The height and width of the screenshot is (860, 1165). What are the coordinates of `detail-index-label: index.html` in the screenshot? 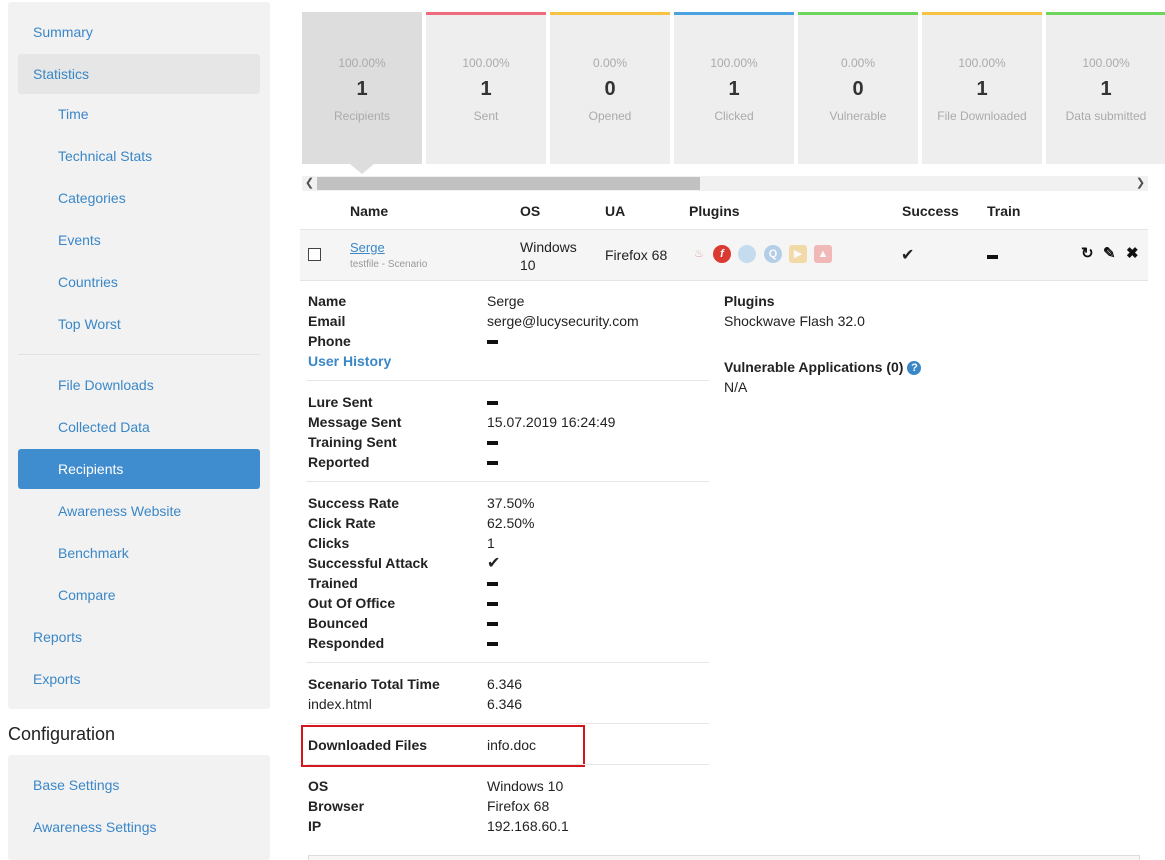 It's located at (340, 704).